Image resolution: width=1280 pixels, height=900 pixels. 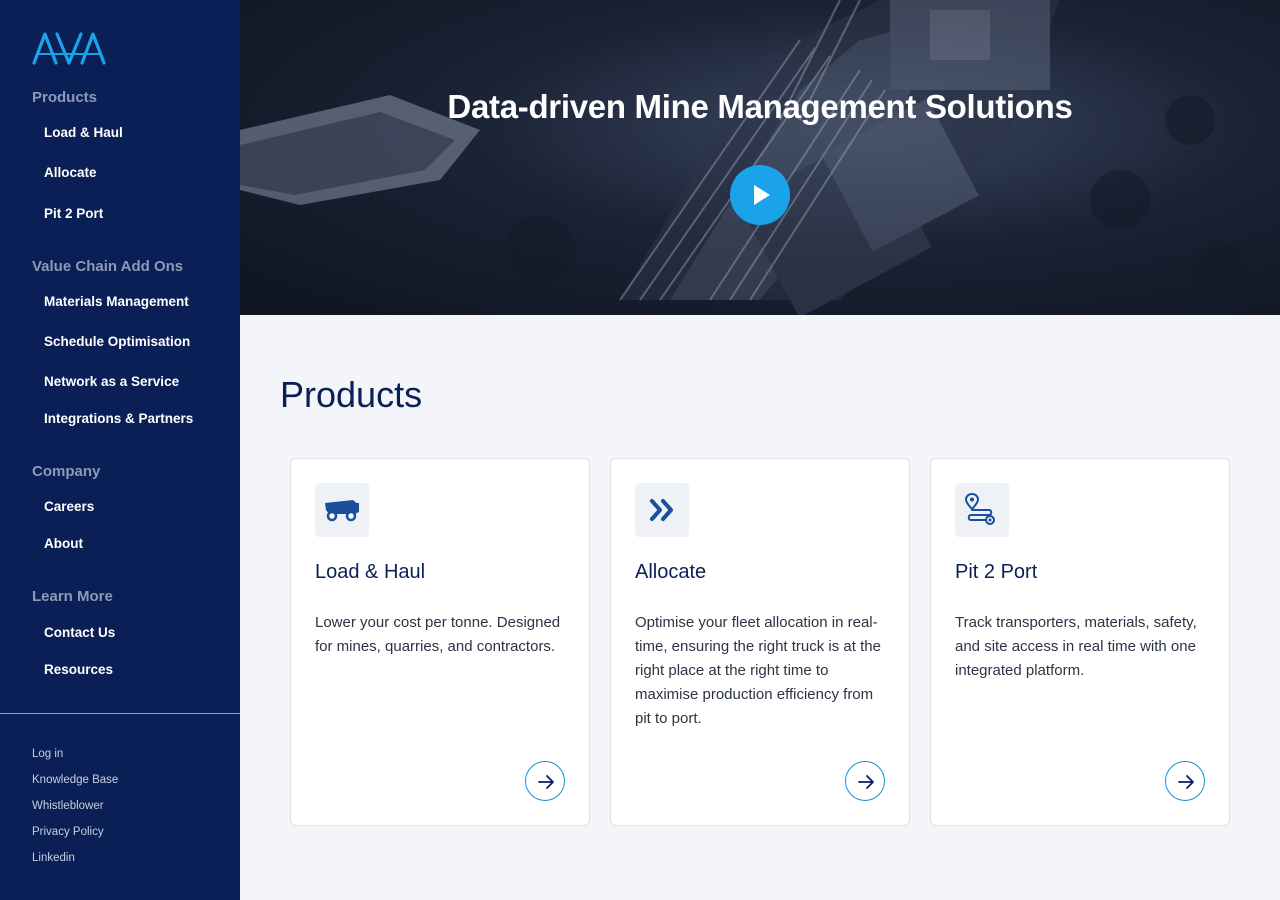 I want to click on nav-group-learn-more: Learn More, so click(x=72, y=596).